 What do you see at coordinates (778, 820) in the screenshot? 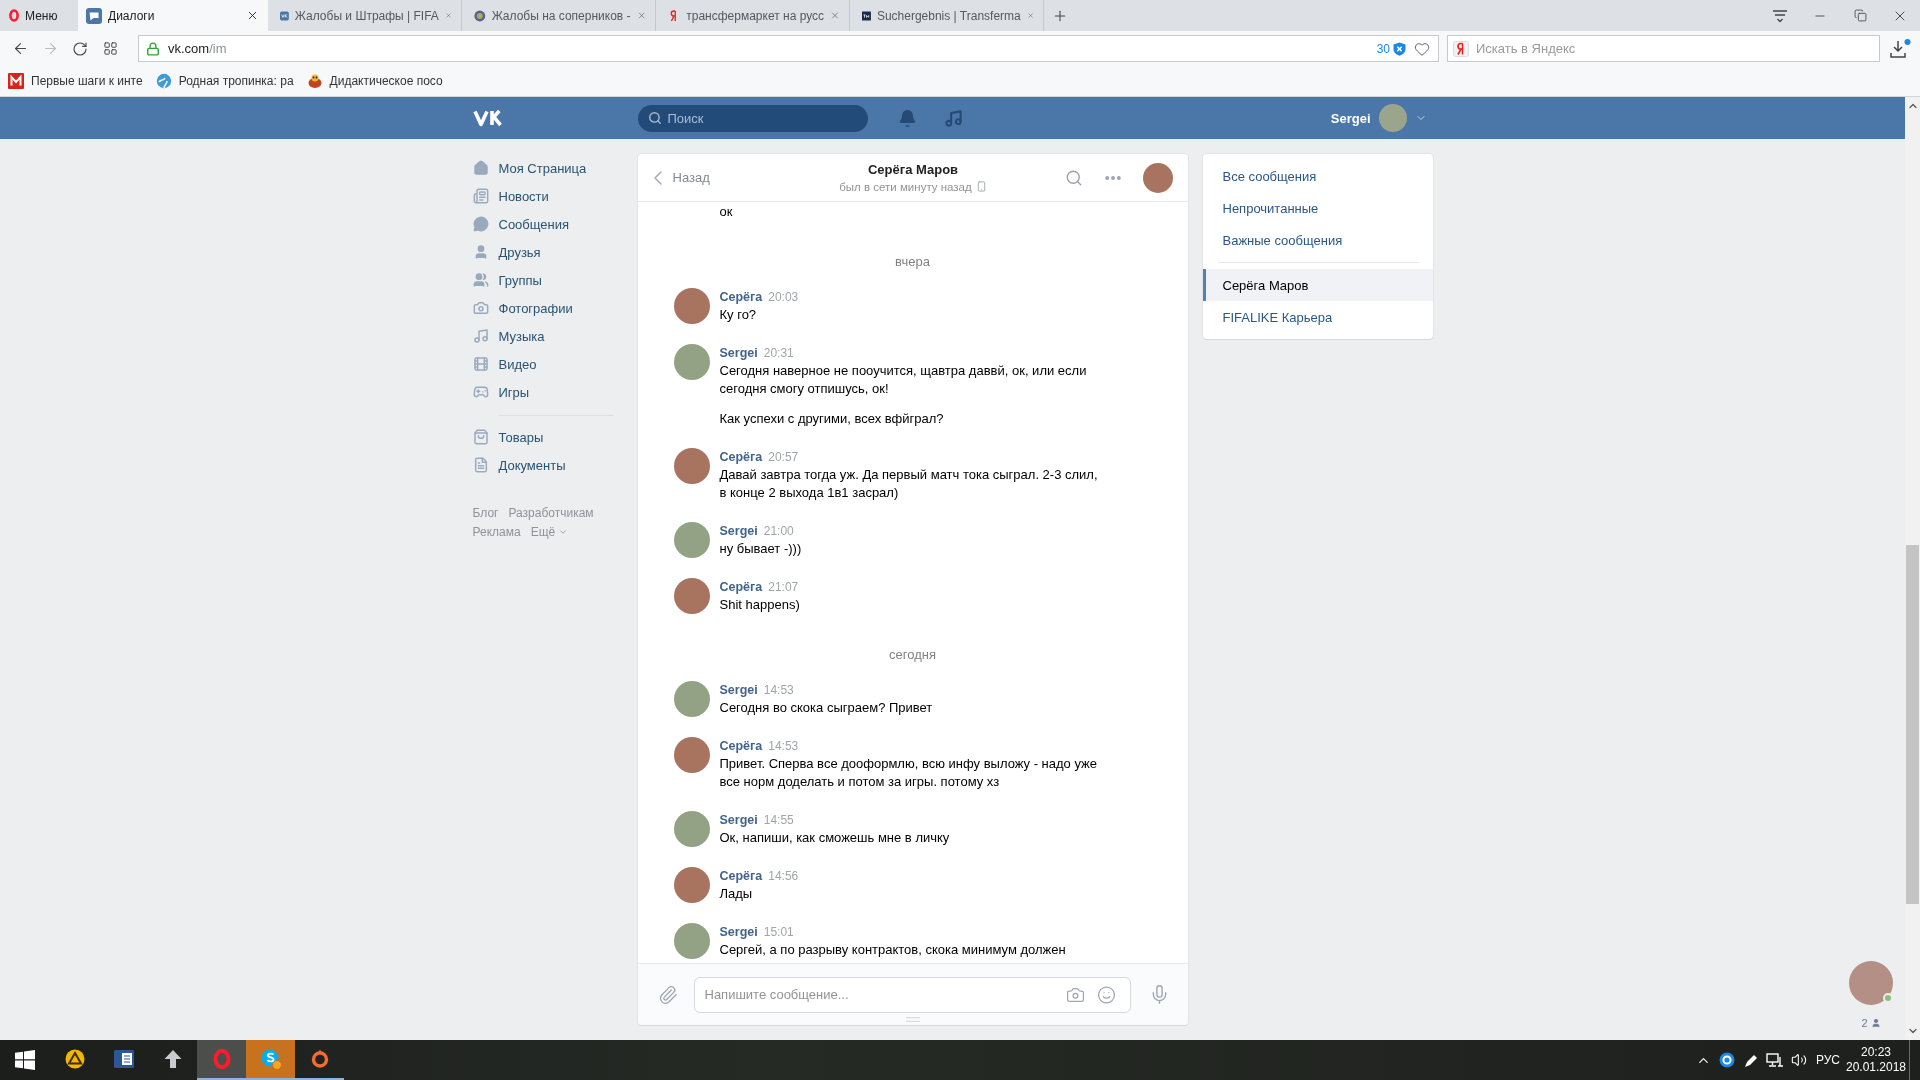
I see `message-time: 14:55` at bounding box center [778, 820].